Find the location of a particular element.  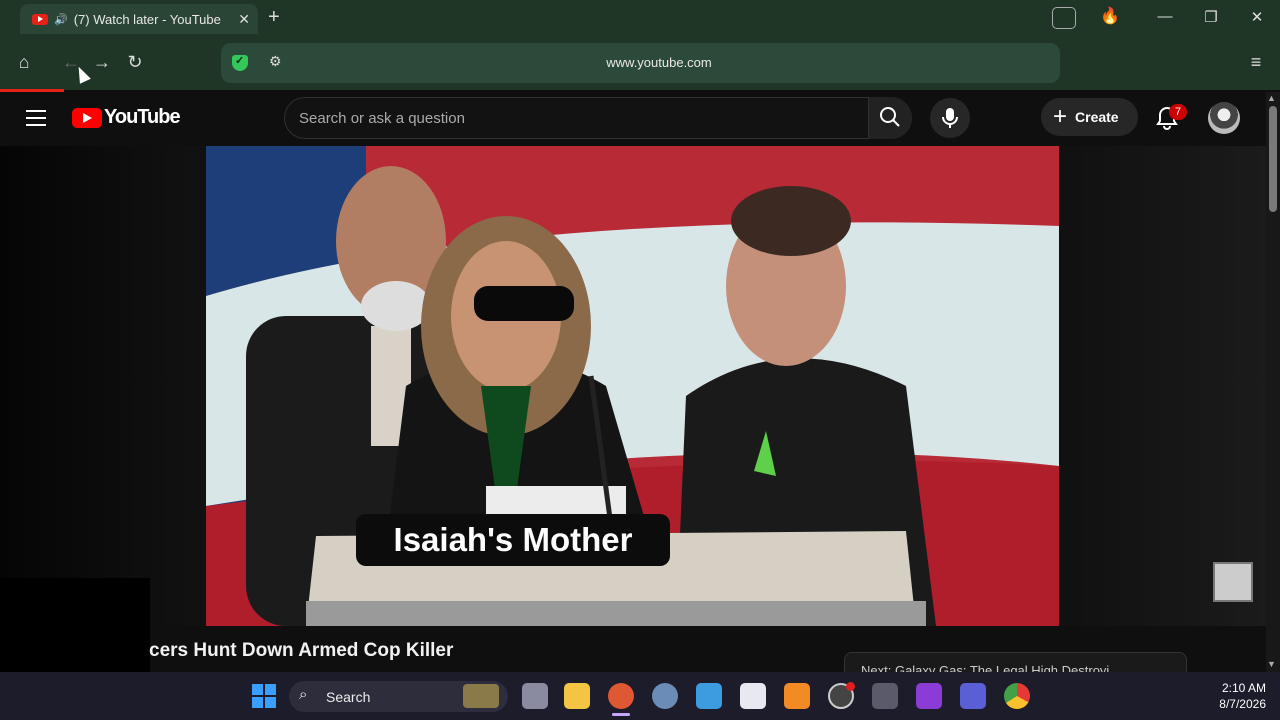

windows-taskbar is located at coordinates (640, 696).